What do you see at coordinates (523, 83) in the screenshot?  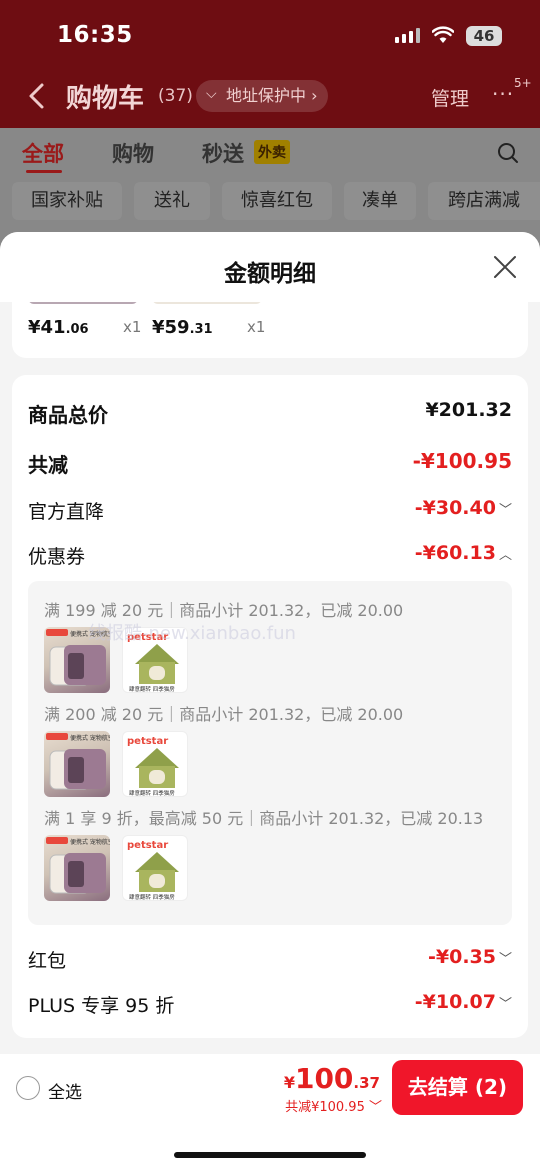 I see `more-badge: 5+` at bounding box center [523, 83].